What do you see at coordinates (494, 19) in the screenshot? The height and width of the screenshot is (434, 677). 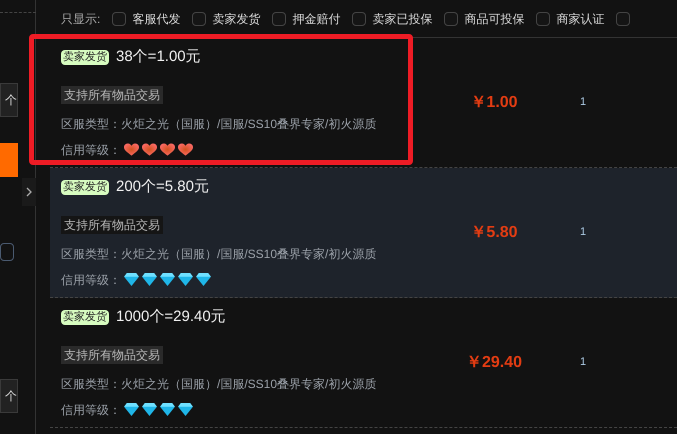 I see `filter-option: 商品可投保` at bounding box center [494, 19].